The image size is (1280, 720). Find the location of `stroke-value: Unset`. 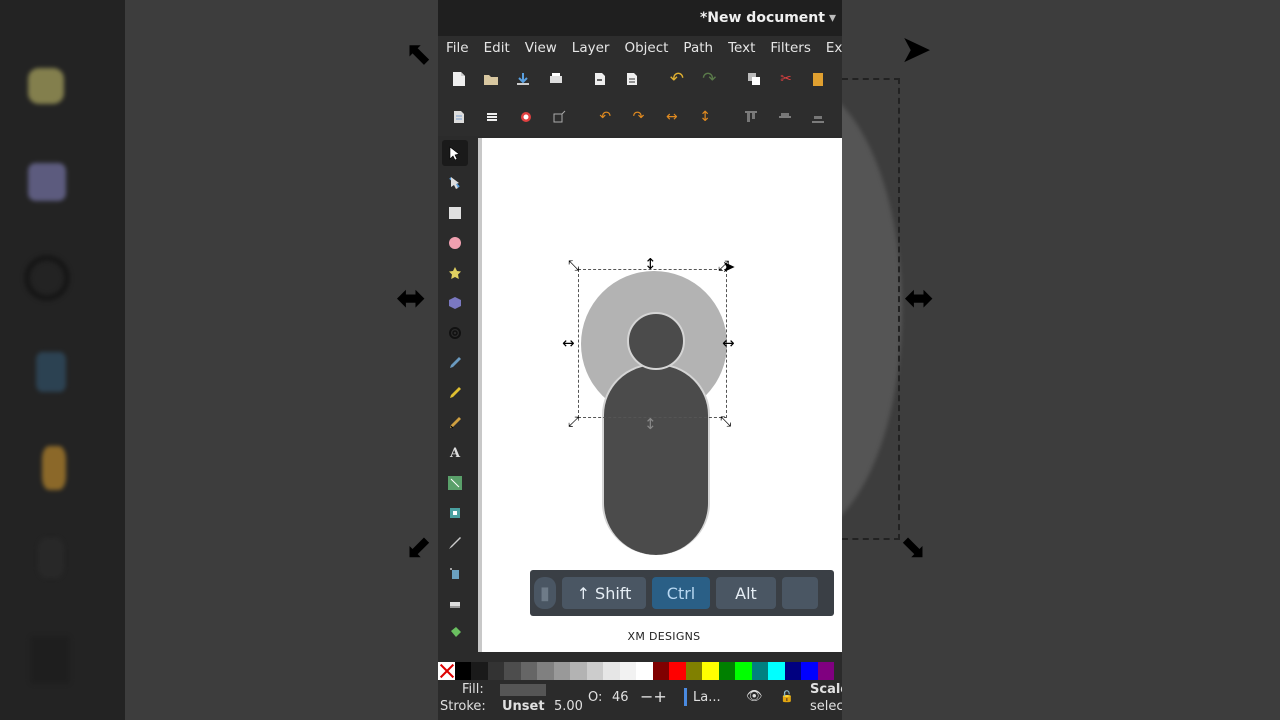

stroke-value: Unset is located at coordinates (523, 706).